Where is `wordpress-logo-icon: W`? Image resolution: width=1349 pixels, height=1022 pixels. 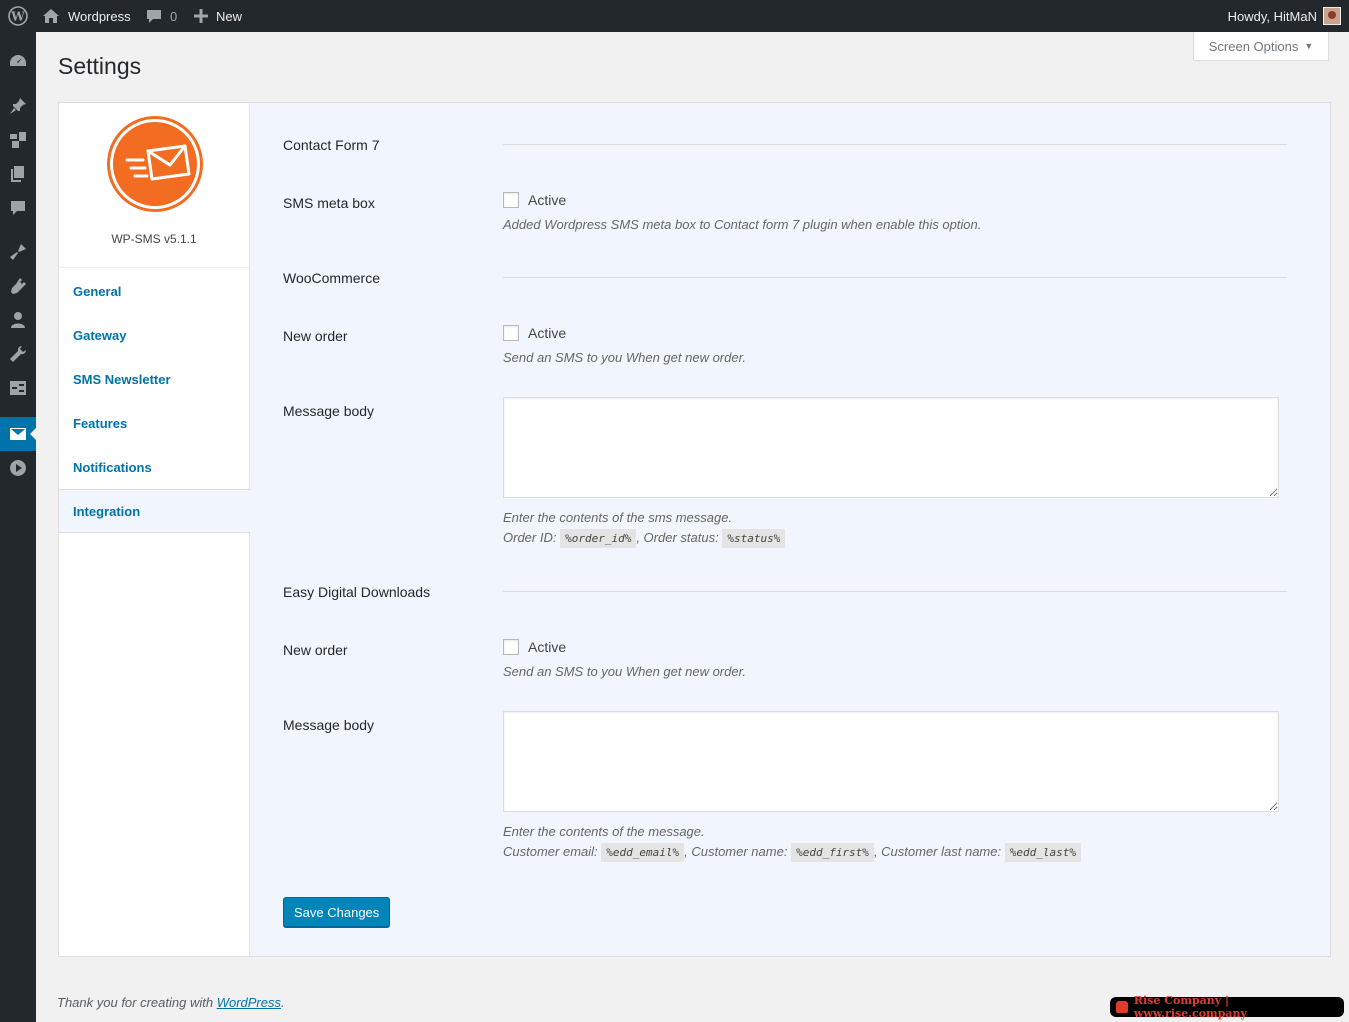
wordpress-logo-icon: W is located at coordinates (18, 16).